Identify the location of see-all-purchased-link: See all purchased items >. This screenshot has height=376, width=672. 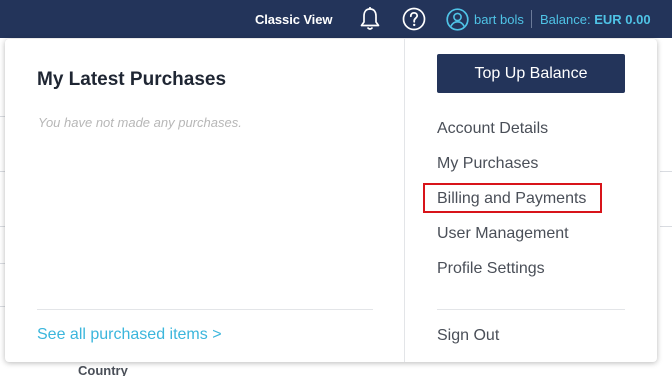
(129, 335).